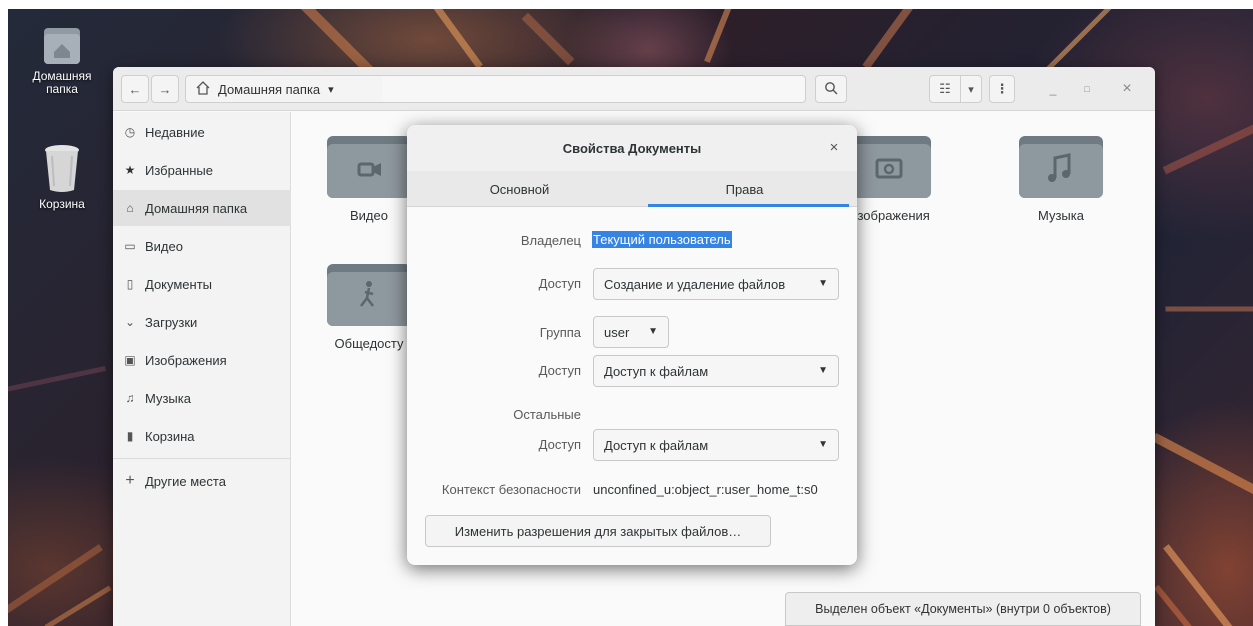 Image resolution: width=1253 pixels, height=626 pixels. I want to click on path-label: Домашняя папка, so click(269, 89).